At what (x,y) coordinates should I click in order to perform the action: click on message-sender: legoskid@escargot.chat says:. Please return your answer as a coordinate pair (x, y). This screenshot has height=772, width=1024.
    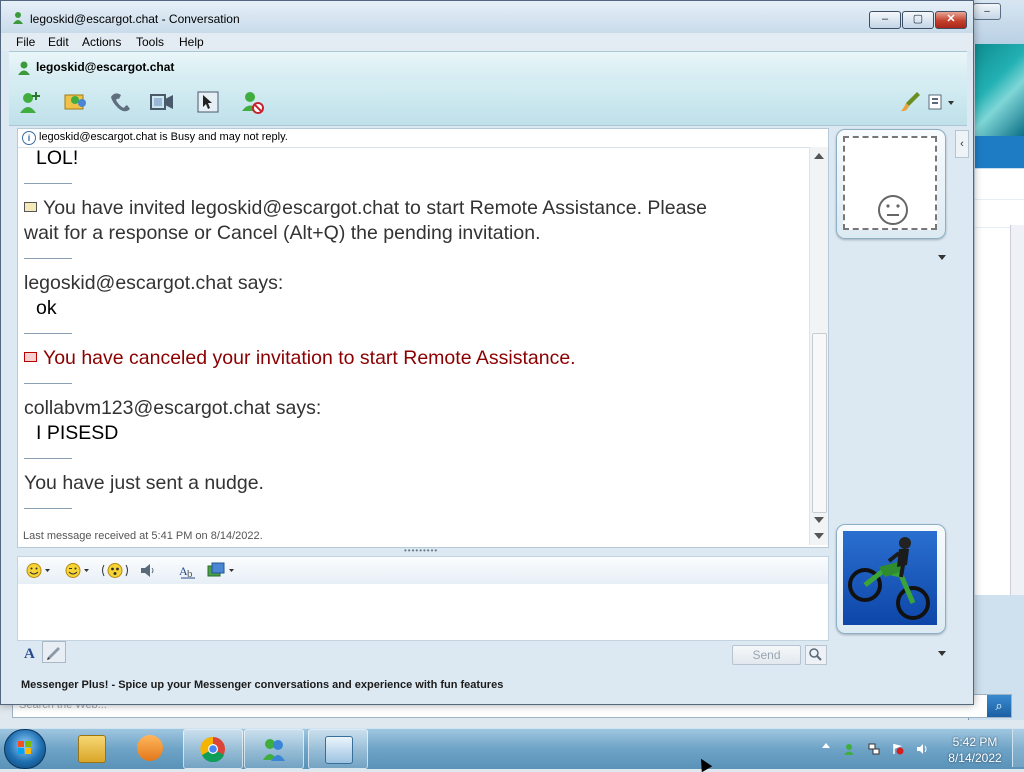
    Looking at the image, I should click on (154, 283).